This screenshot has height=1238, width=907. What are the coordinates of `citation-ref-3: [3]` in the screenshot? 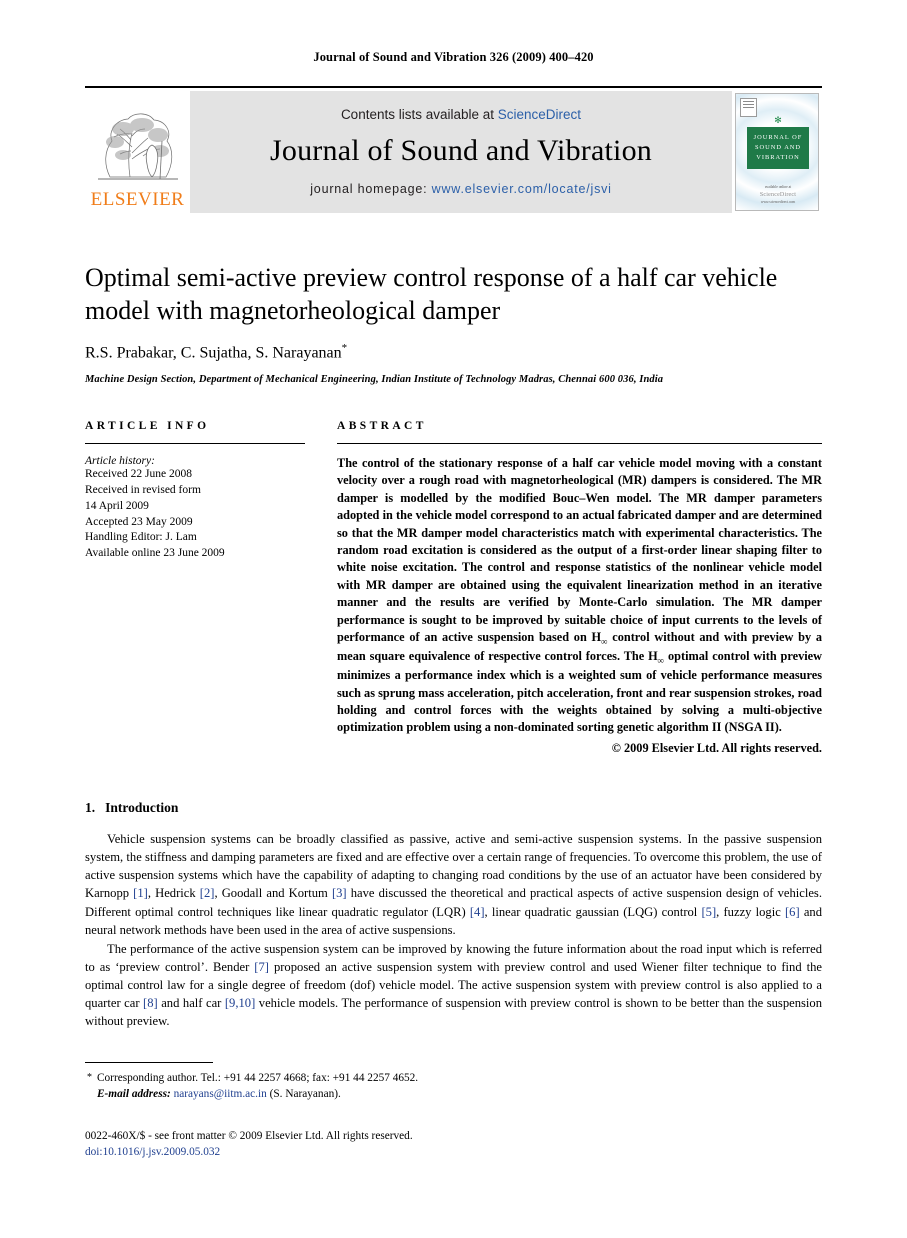 It's located at (339, 893).